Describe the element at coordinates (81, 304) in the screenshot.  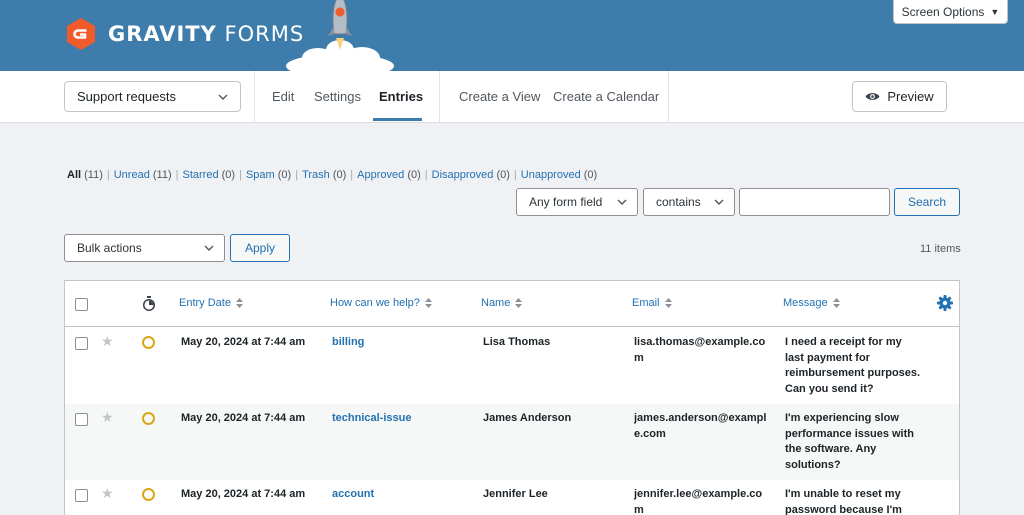
I see `select-all-checkbox` at that location.